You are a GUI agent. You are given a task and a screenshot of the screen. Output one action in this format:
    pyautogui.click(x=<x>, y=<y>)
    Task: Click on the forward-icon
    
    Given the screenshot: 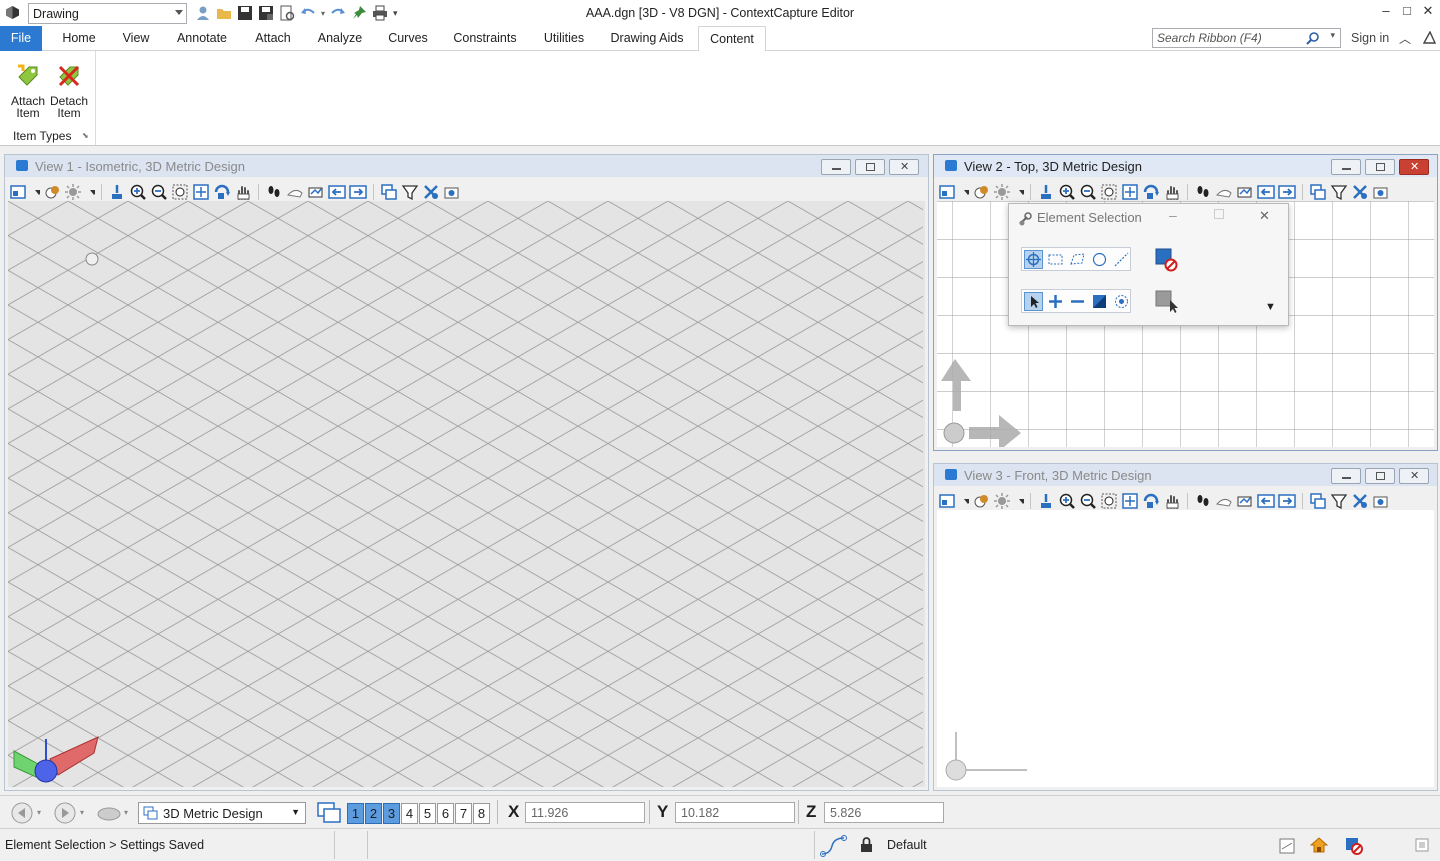 What is the action you would take?
    pyautogui.click(x=65, y=814)
    